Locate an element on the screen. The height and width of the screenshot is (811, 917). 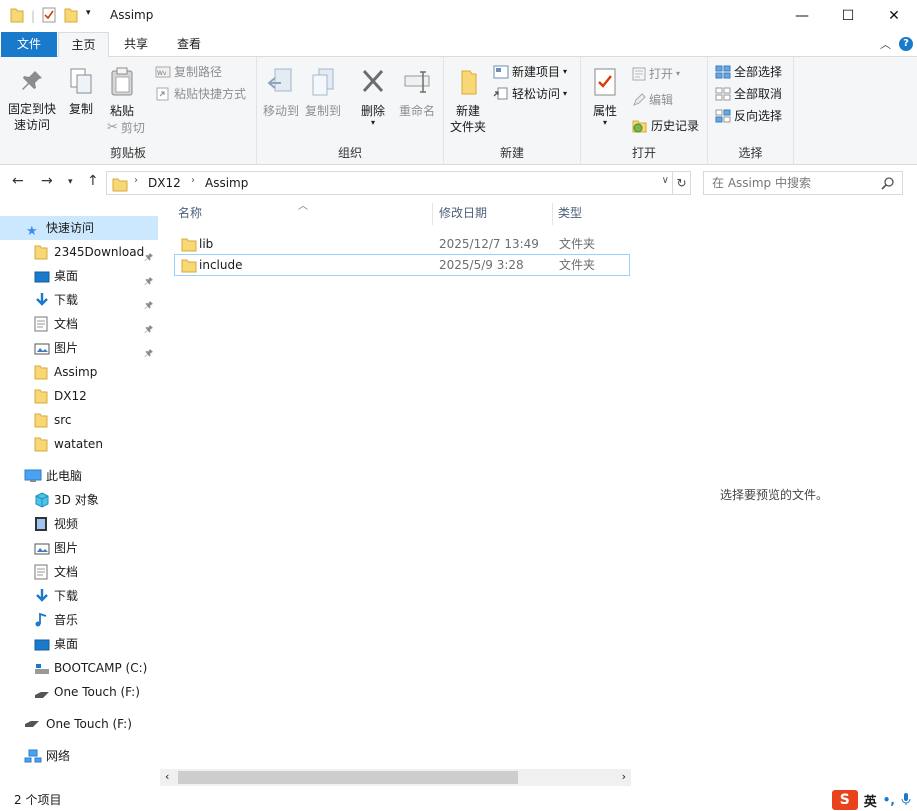
paste-button: 粘贴 is located at coordinates (122, 93).